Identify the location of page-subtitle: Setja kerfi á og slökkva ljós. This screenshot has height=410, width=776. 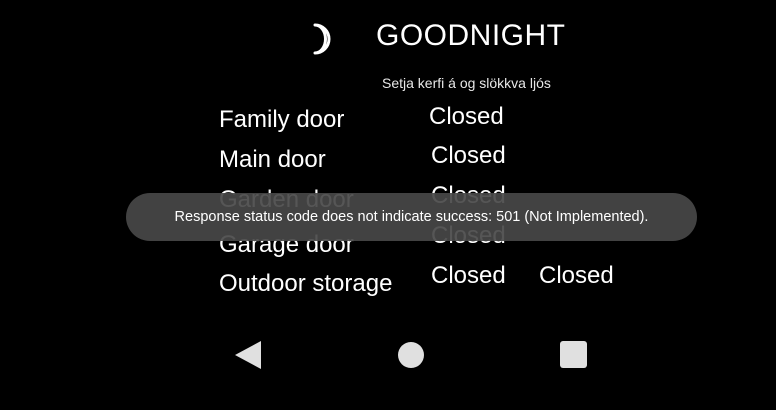
(466, 83).